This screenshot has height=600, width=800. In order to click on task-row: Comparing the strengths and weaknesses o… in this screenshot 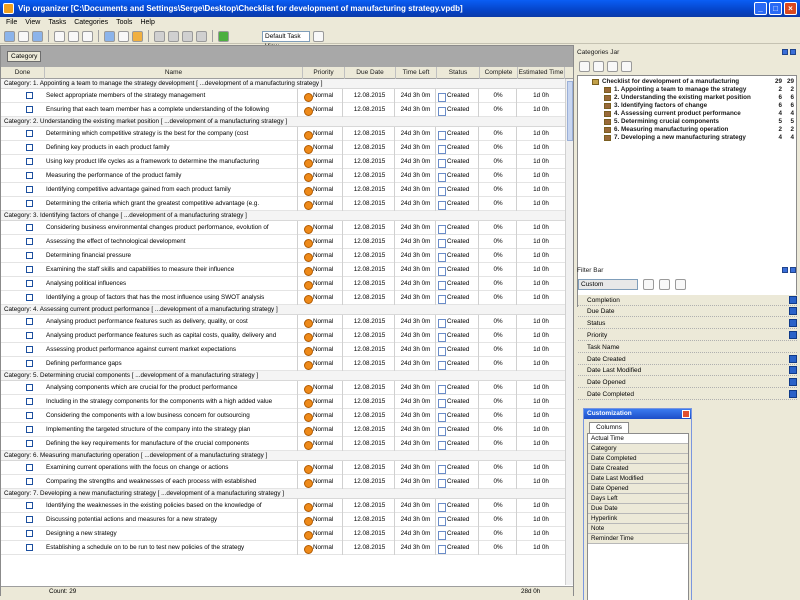, I will do `click(287, 482)`.